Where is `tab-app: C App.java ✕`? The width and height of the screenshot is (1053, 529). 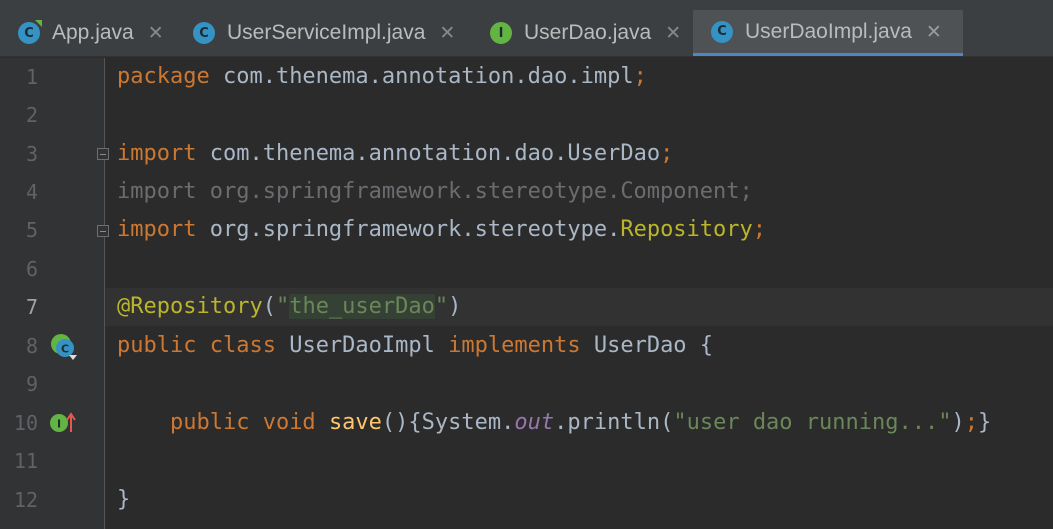 tab-app: C App.java ✕ is located at coordinates (87, 33).